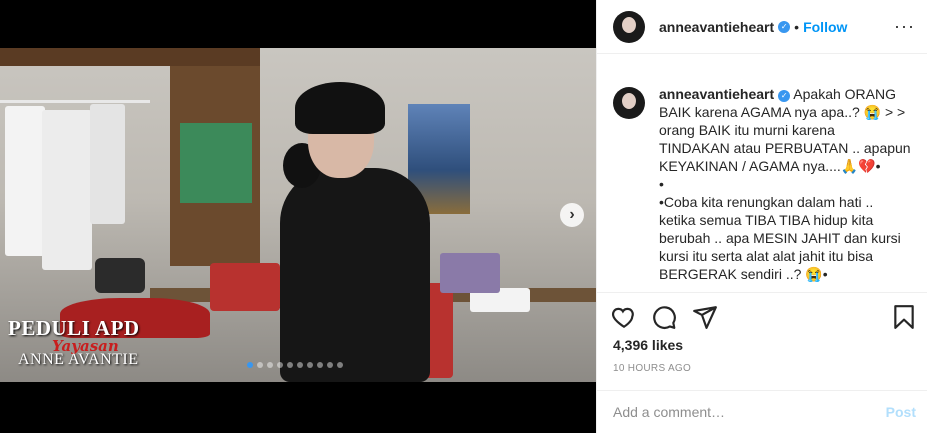 The height and width of the screenshot is (433, 927). What do you see at coordinates (716, 94) in the screenshot?
I see `caption-username: anneavantieheart` at bounding box center [716, 94].